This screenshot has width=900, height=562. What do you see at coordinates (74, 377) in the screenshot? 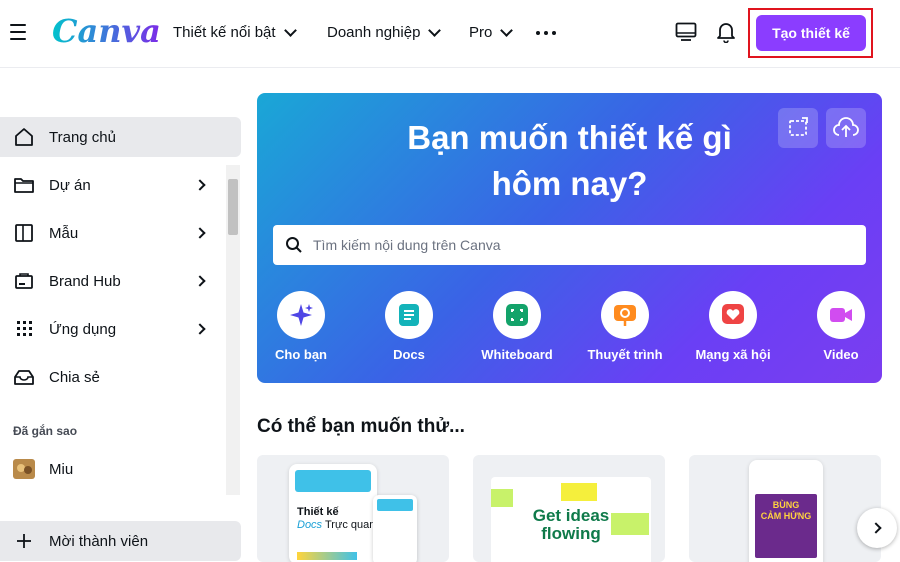
I see `sidebar-item-label: Chia sẻ` at bounding box center [74, 377].